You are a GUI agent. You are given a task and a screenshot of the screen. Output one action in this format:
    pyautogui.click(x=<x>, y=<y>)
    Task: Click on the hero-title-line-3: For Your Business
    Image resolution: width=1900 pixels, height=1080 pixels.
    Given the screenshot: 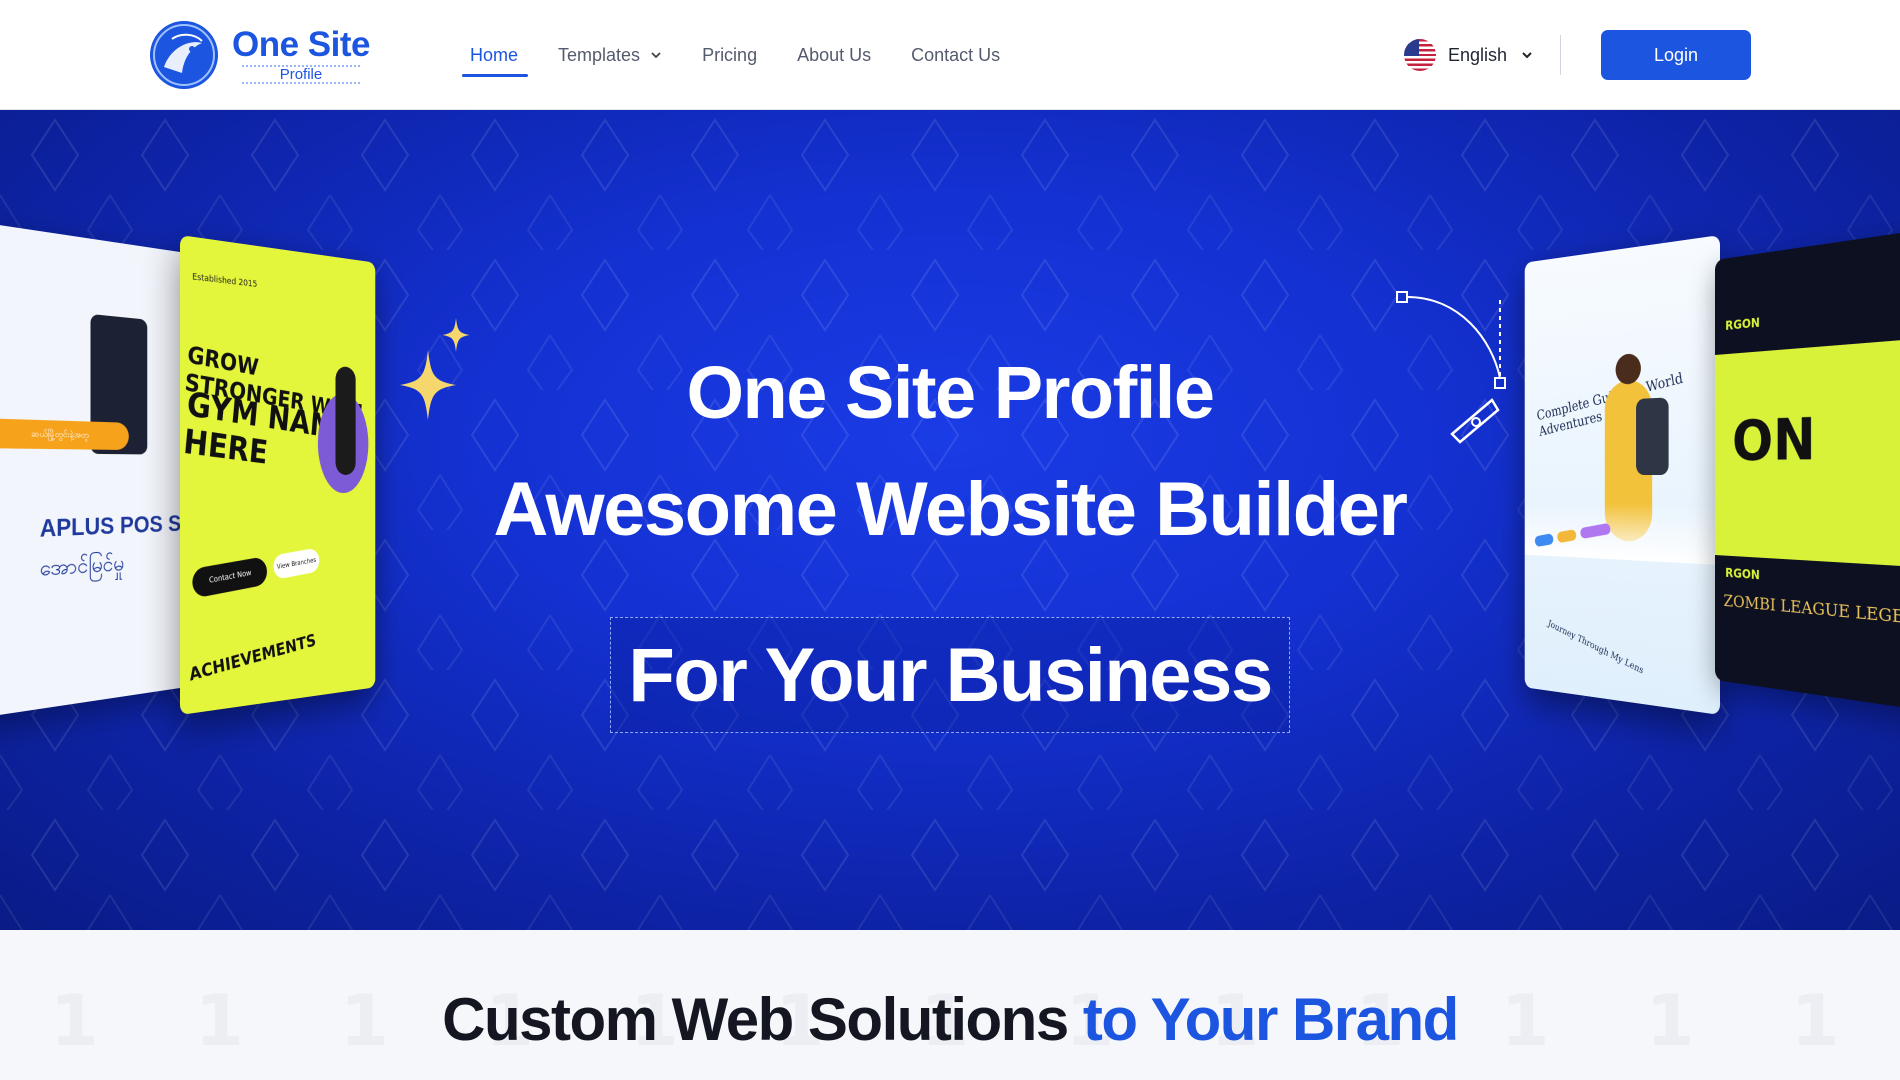 What is the action you would take?
    pyautogui.click(x=950, y=675)
    